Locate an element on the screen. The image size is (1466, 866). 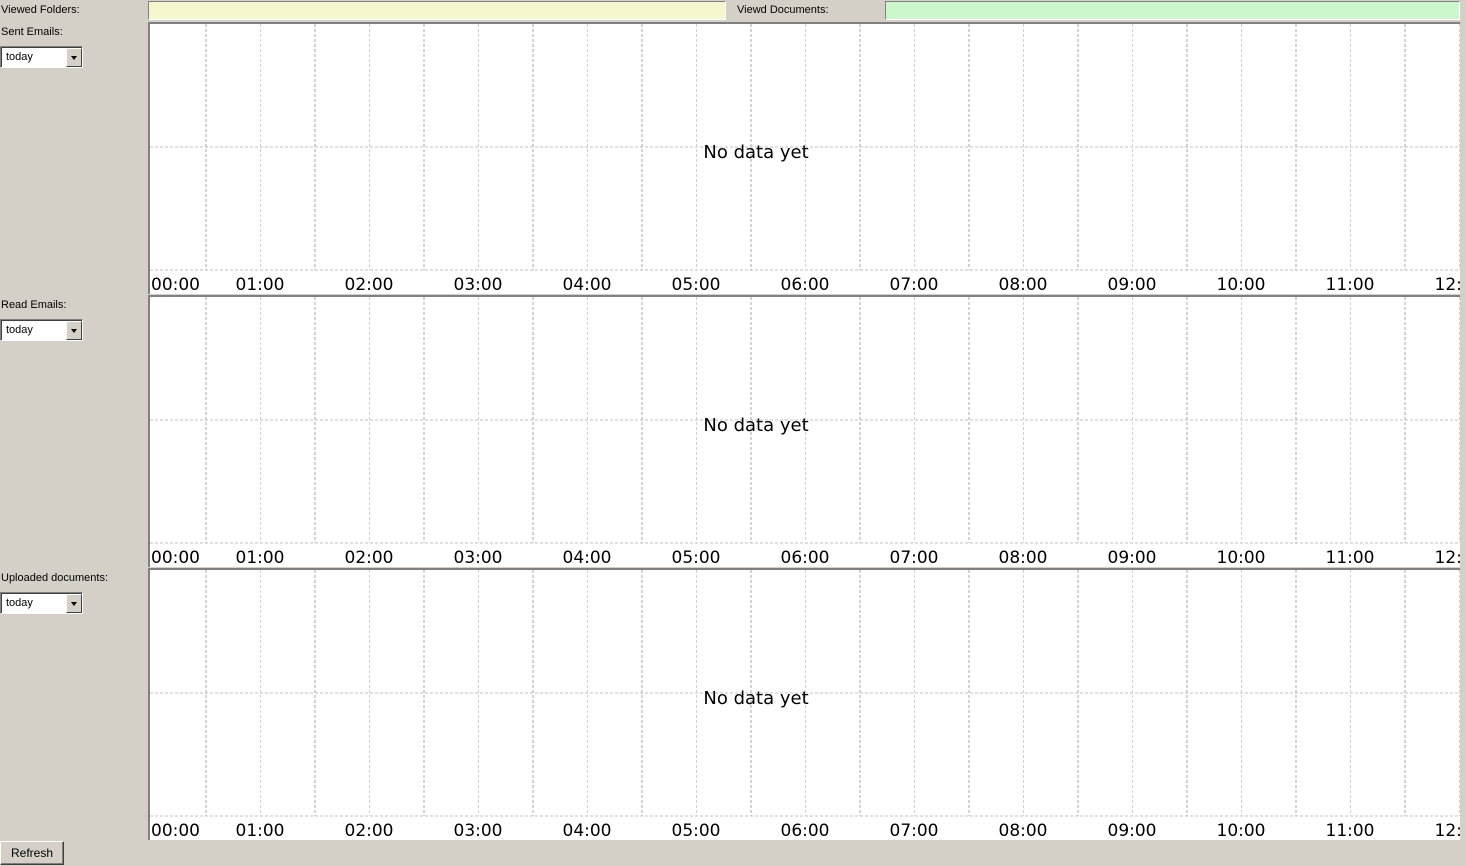
sent-emails-period-value: today is located at coordinates (19, 57).